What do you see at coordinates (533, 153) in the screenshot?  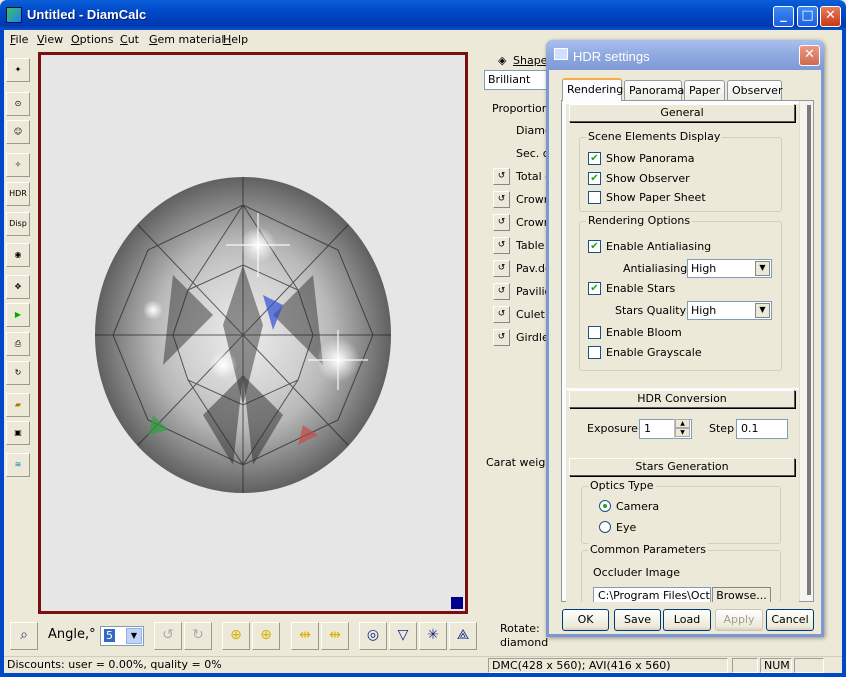 I see `sec-diameter-label: Sec. d` at bounding box center [533, 153].